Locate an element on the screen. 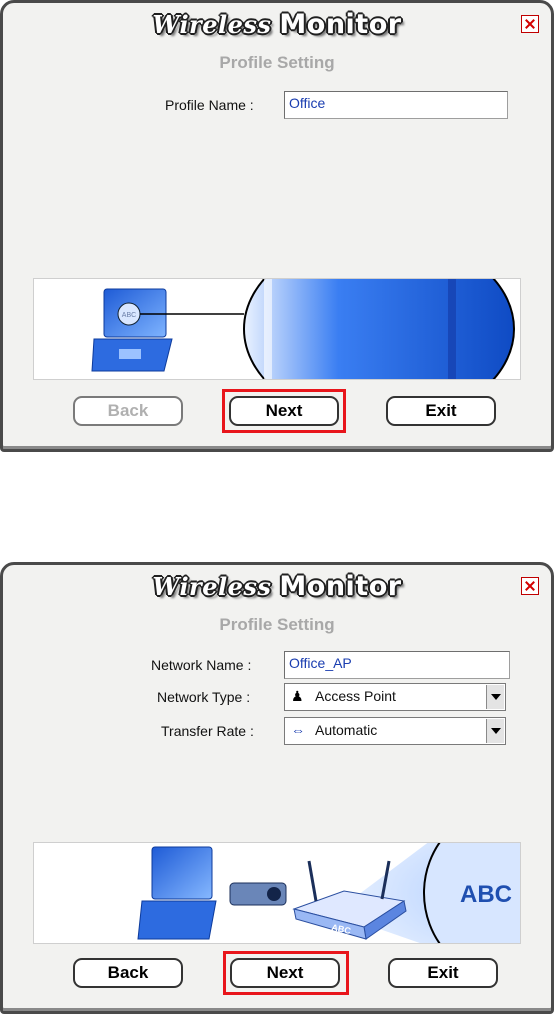  person-icon: ♟ is located at coordinates (297, 696).